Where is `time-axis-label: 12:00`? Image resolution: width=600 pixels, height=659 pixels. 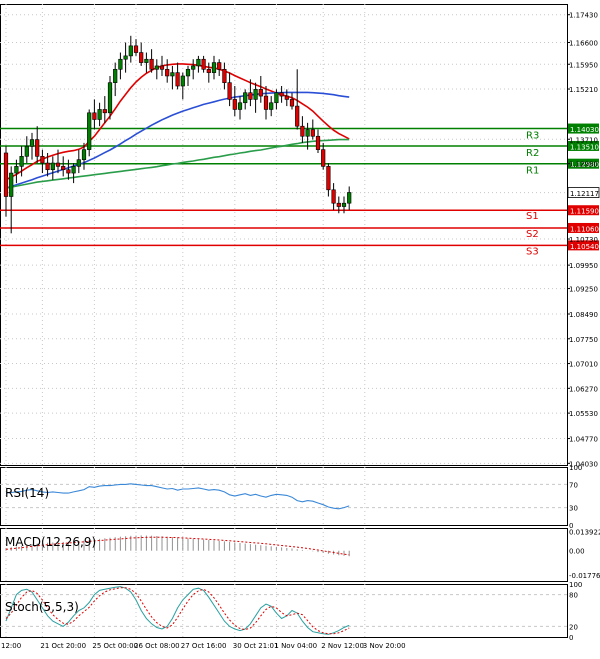
time-axis-label: 12:00 is located at coordinates (11, 646).